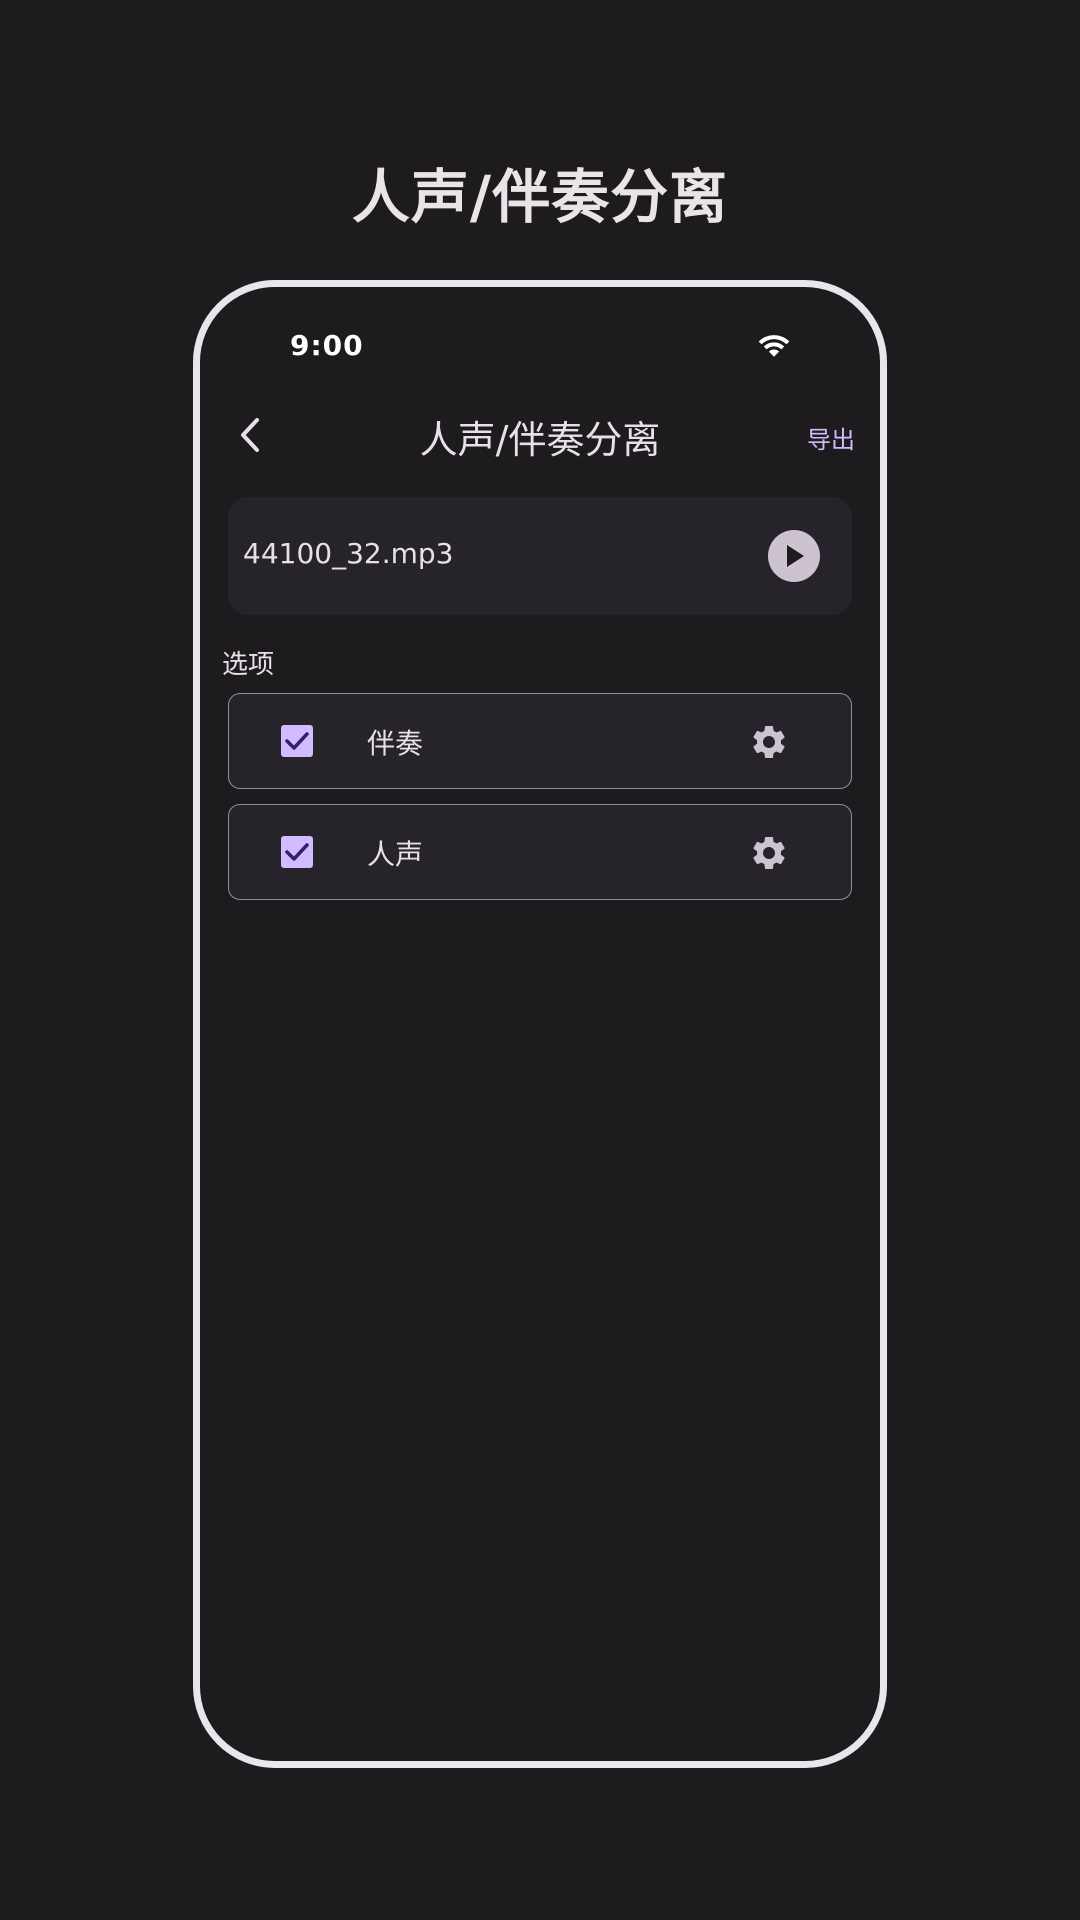 The width and height of the screenshot is (1080, 1920). I want to click on export-button: 导出, so click(831, 437).